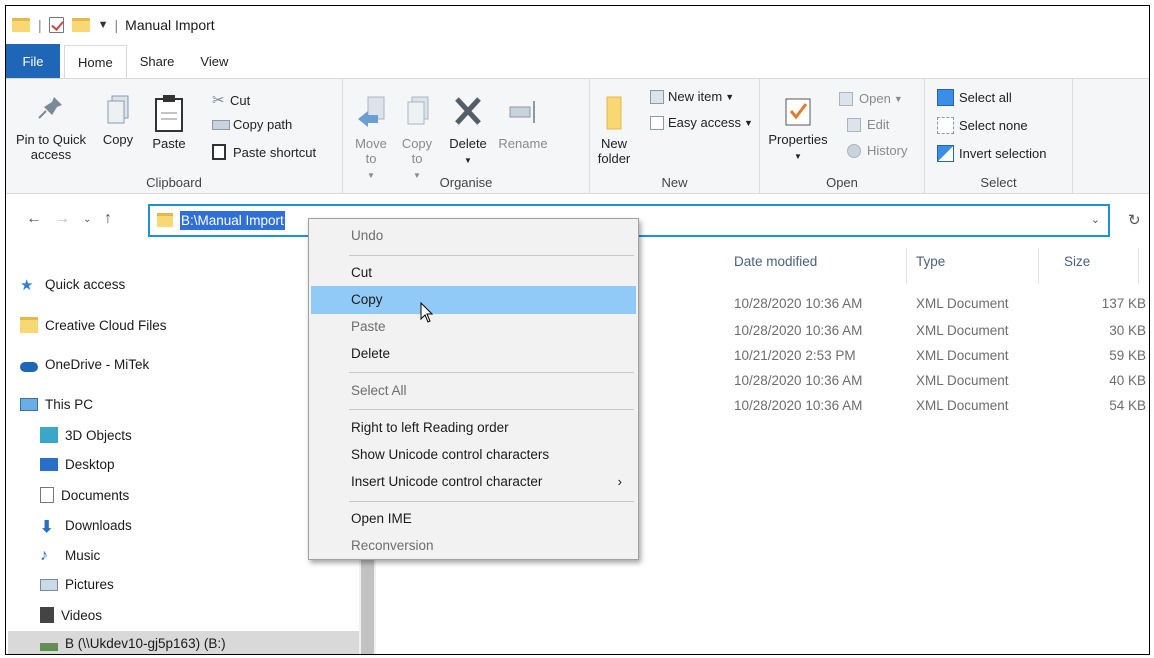 Image resolution: width=1154 pixels, height=658 pixels. Describe the element at coordinates (473, 455) in the screenshot. I see `menu-item-show-unicode: Show Unicode control characters` at that location.